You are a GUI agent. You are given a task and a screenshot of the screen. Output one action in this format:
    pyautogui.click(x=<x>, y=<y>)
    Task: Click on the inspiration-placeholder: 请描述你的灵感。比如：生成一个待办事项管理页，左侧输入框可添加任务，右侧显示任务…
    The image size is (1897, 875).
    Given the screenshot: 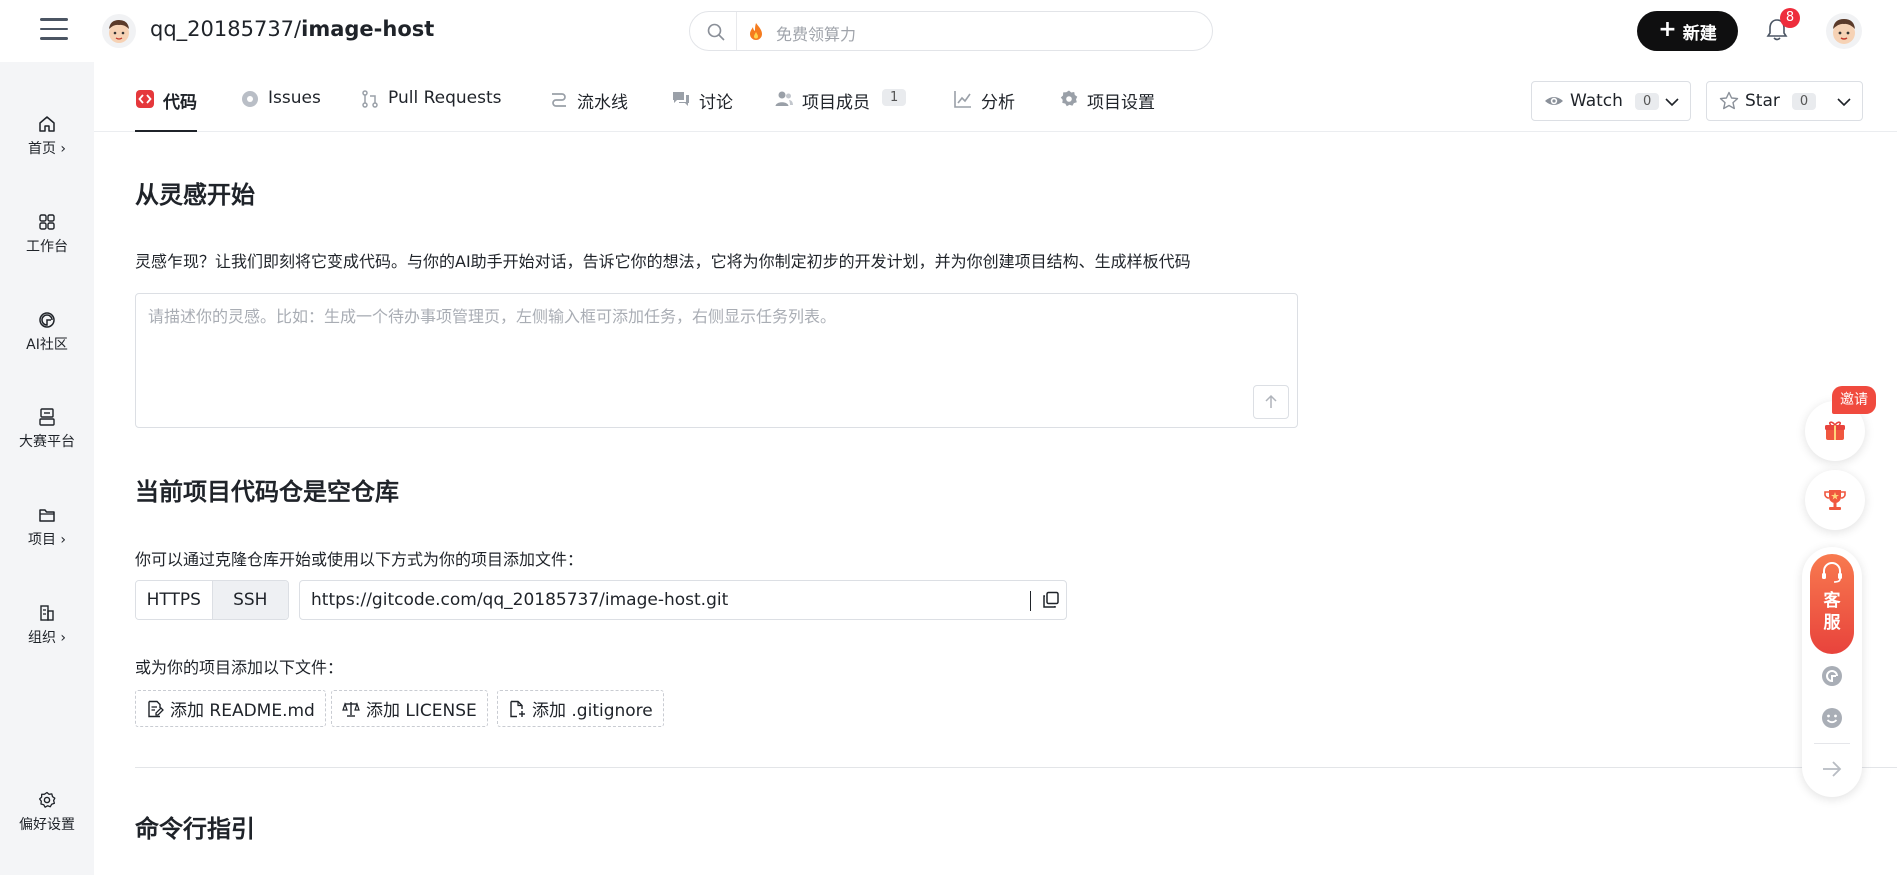 What is the action you would take?
    pyautogui.click(x=492, y=316)
    